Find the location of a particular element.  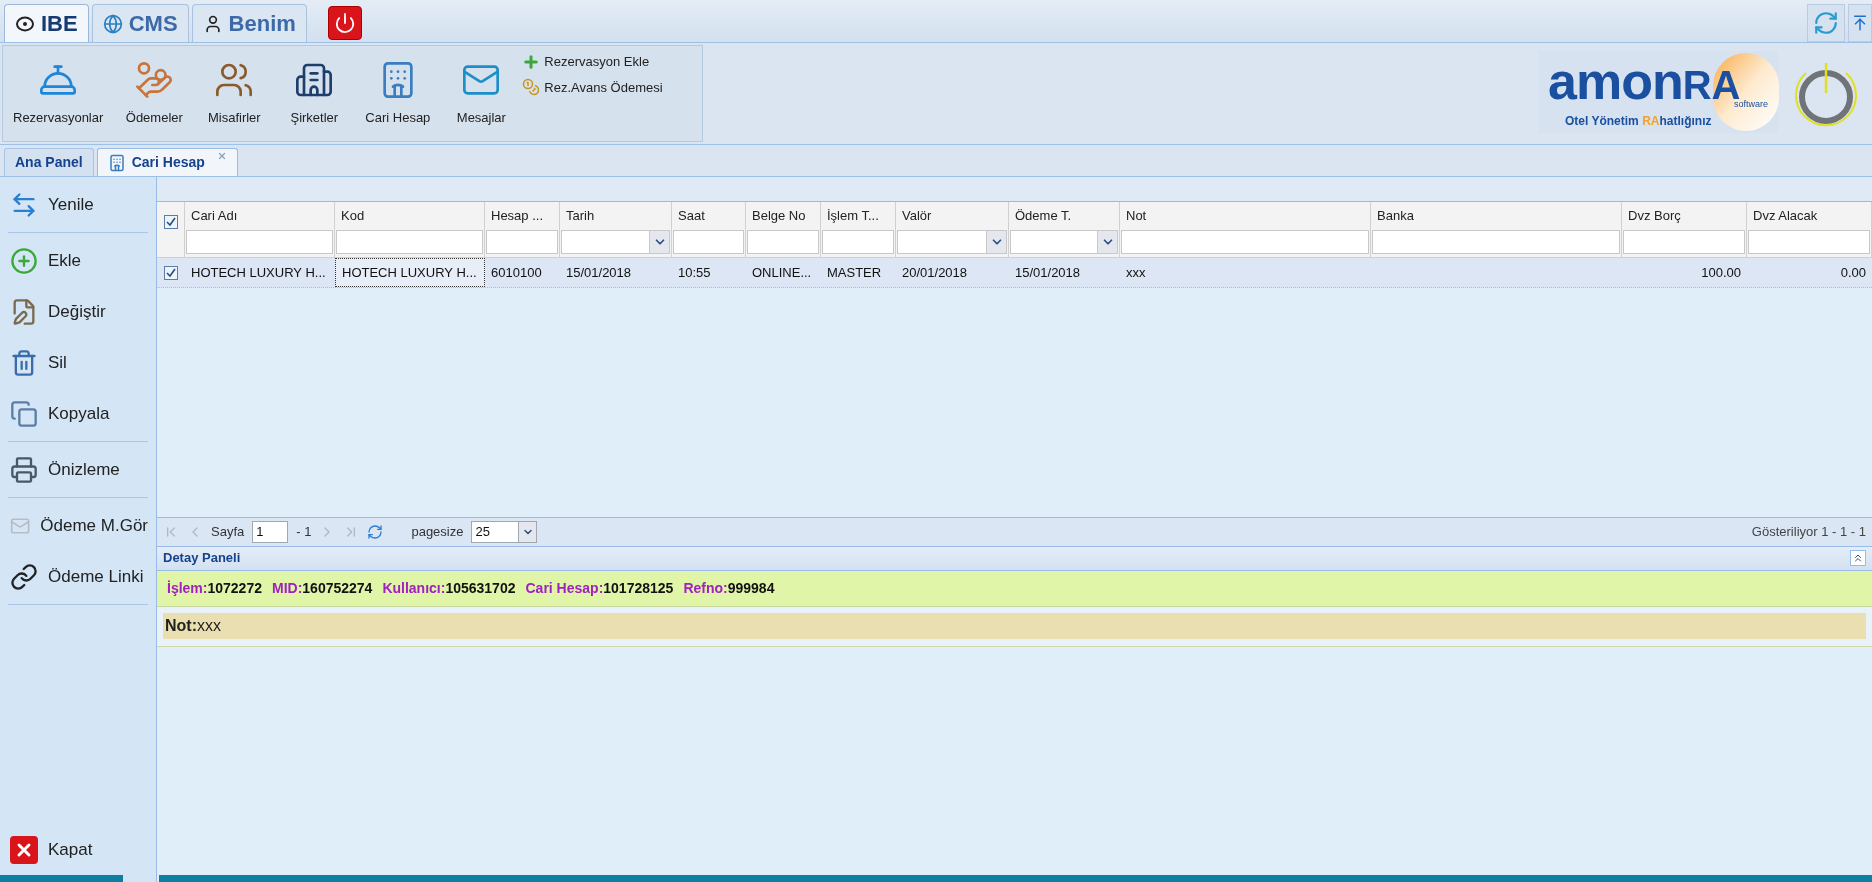

app-tab: Benim is located at coordinates (249, 23).